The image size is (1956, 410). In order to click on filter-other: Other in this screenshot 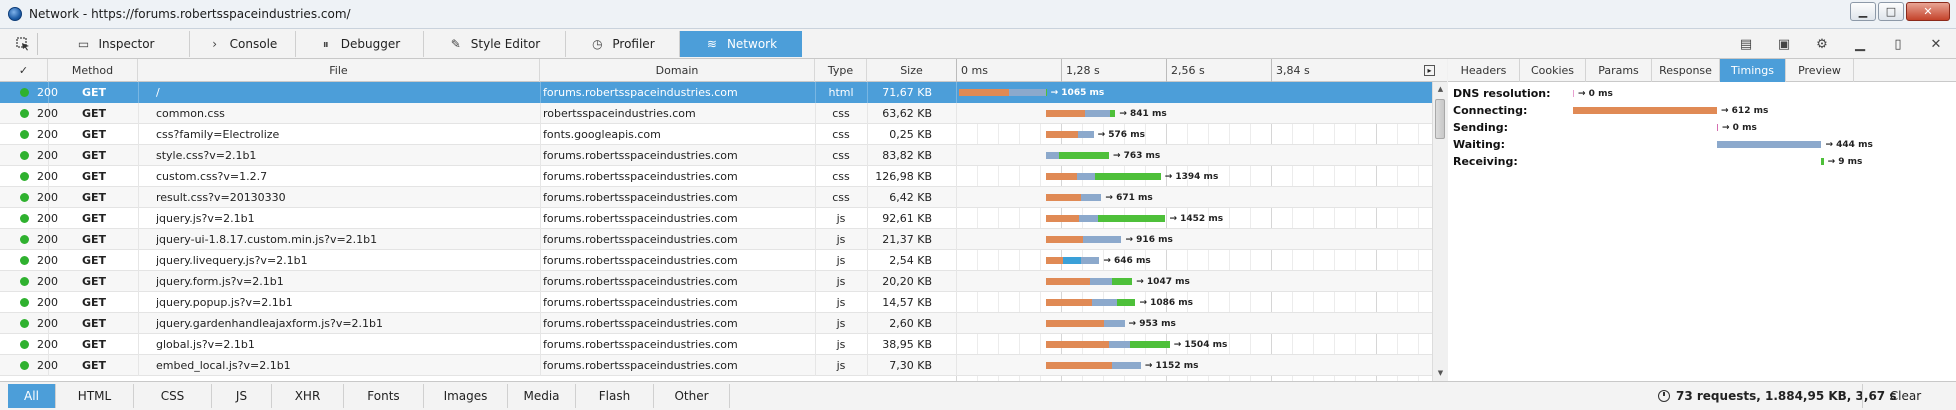, I will do `click(692, 396)`.